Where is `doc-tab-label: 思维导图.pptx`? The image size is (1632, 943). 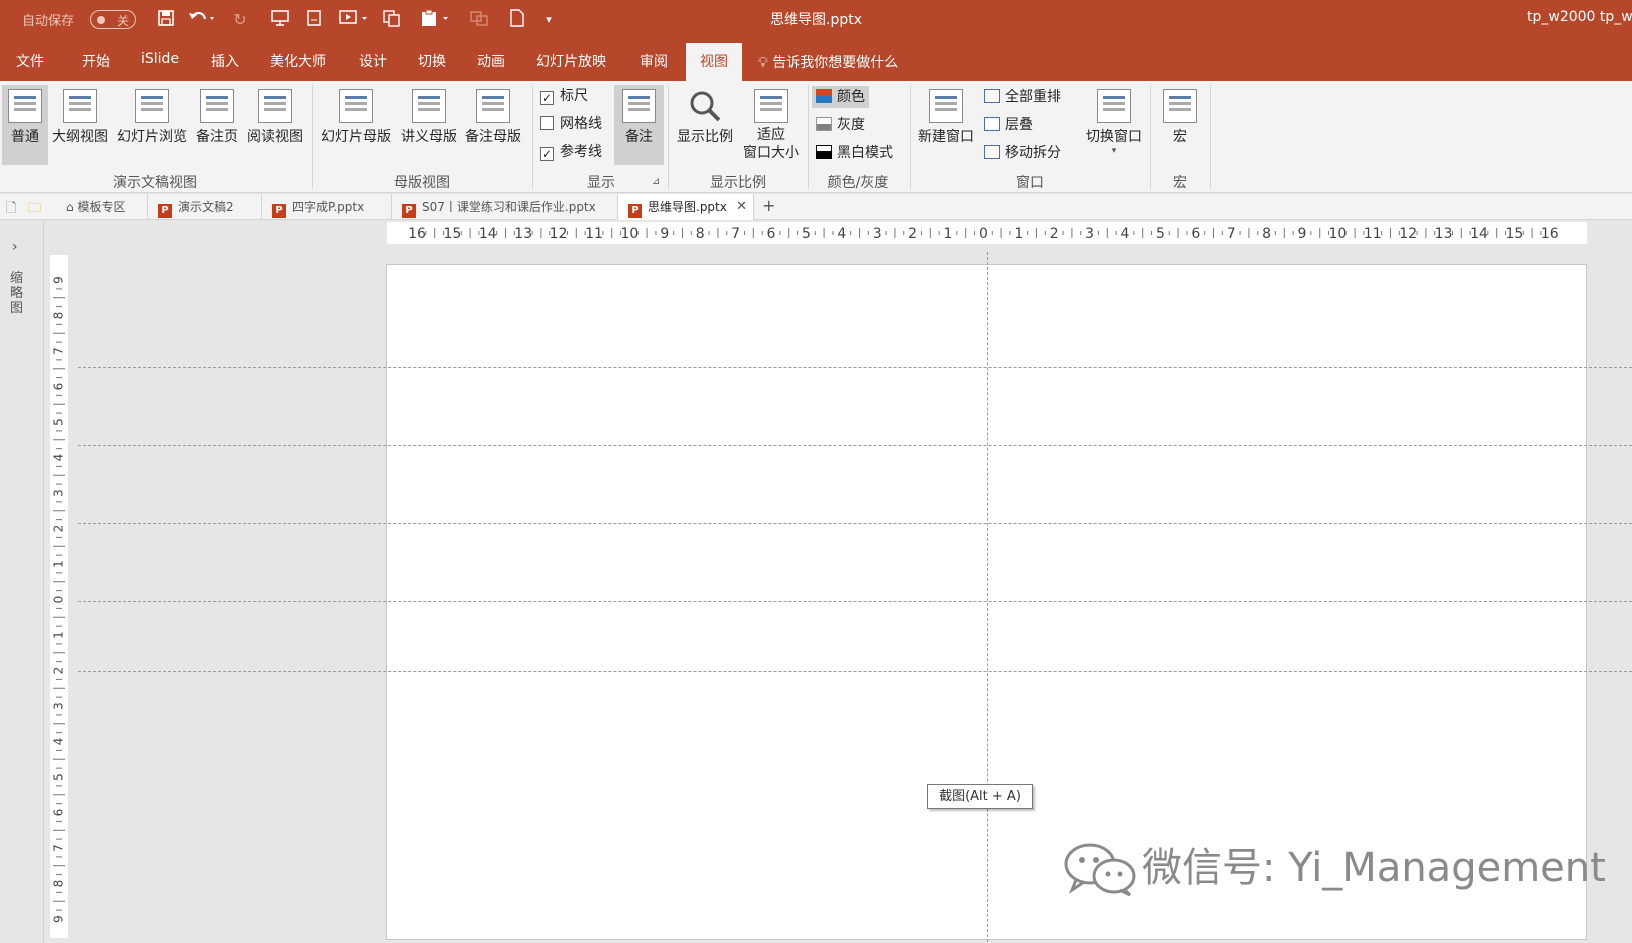
doc-tab-label: 思维导图.pptx is located at coordinates (687, 207).